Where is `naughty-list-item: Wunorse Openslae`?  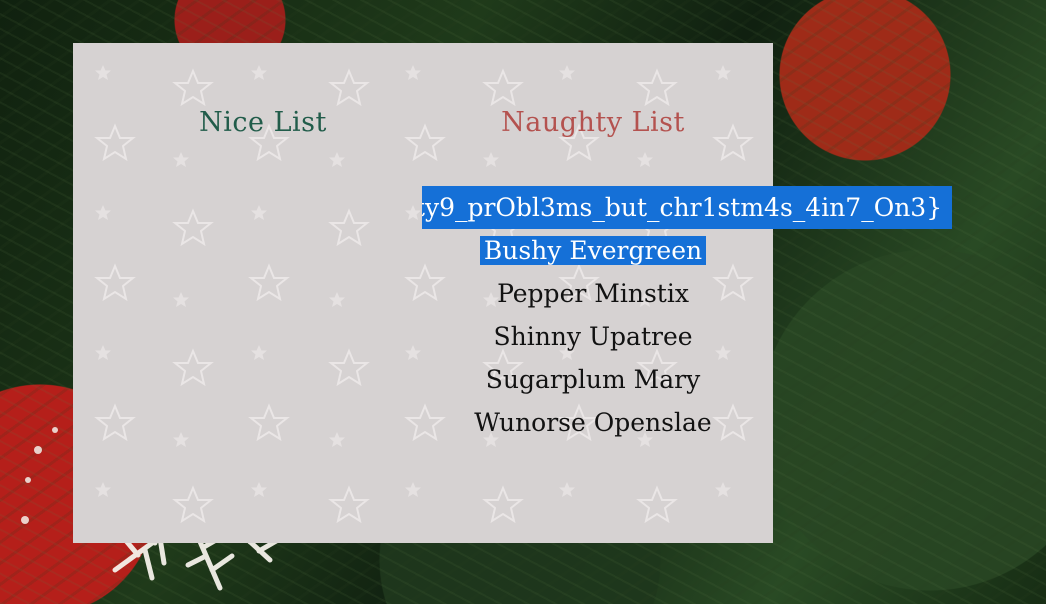
naughty-list-item: Wunorse Openslae is located at coordinates (593, 422).